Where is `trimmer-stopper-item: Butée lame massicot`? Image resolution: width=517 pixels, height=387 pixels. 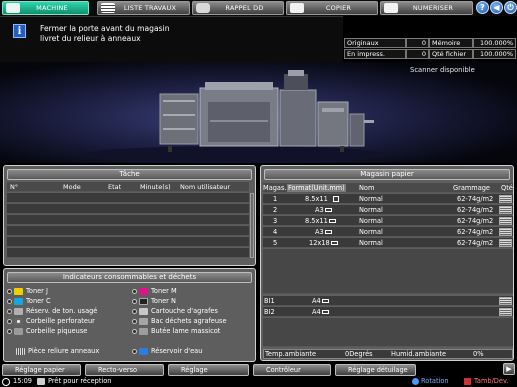
trimmer-stopper-item: Butée lame massicot is located at coordinates (176, 331).